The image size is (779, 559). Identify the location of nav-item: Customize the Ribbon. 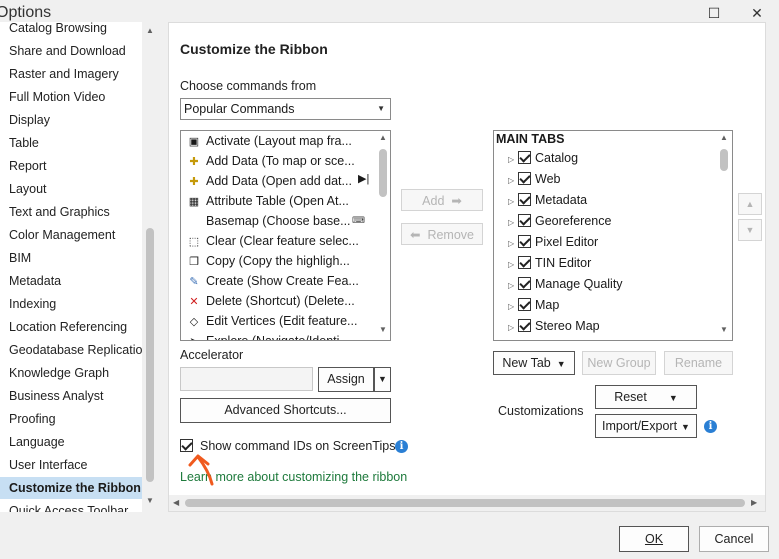
(71, 488).